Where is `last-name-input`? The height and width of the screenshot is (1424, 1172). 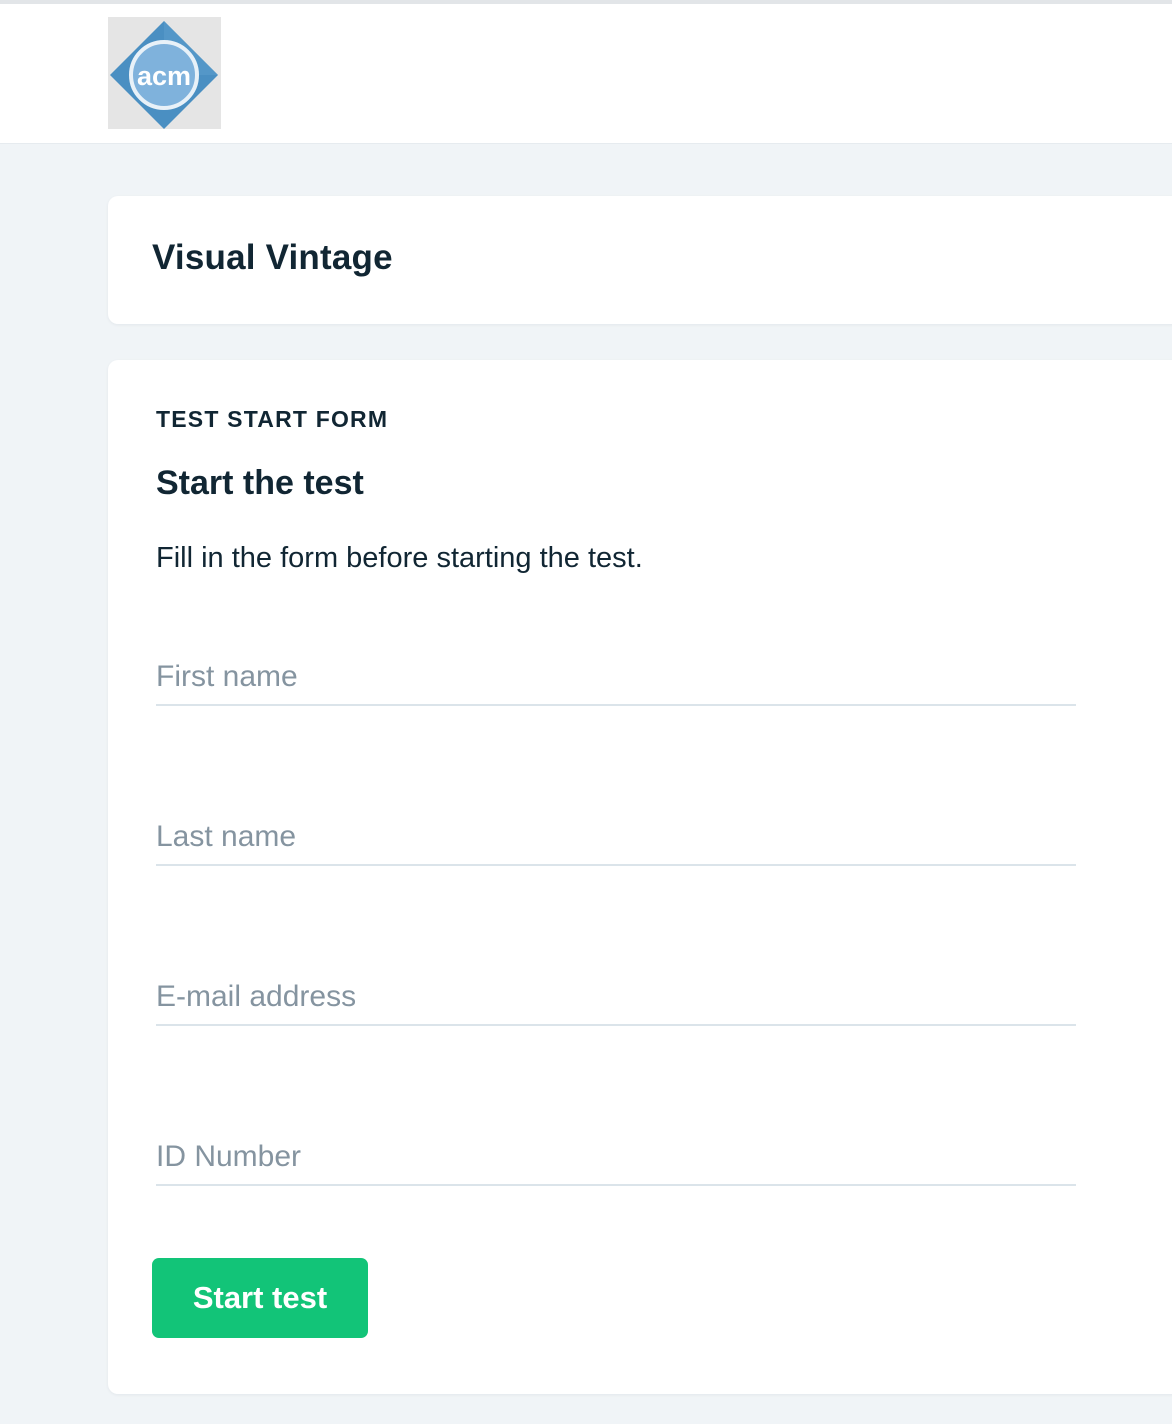
last-name-input is located at coordinates (616, 838).